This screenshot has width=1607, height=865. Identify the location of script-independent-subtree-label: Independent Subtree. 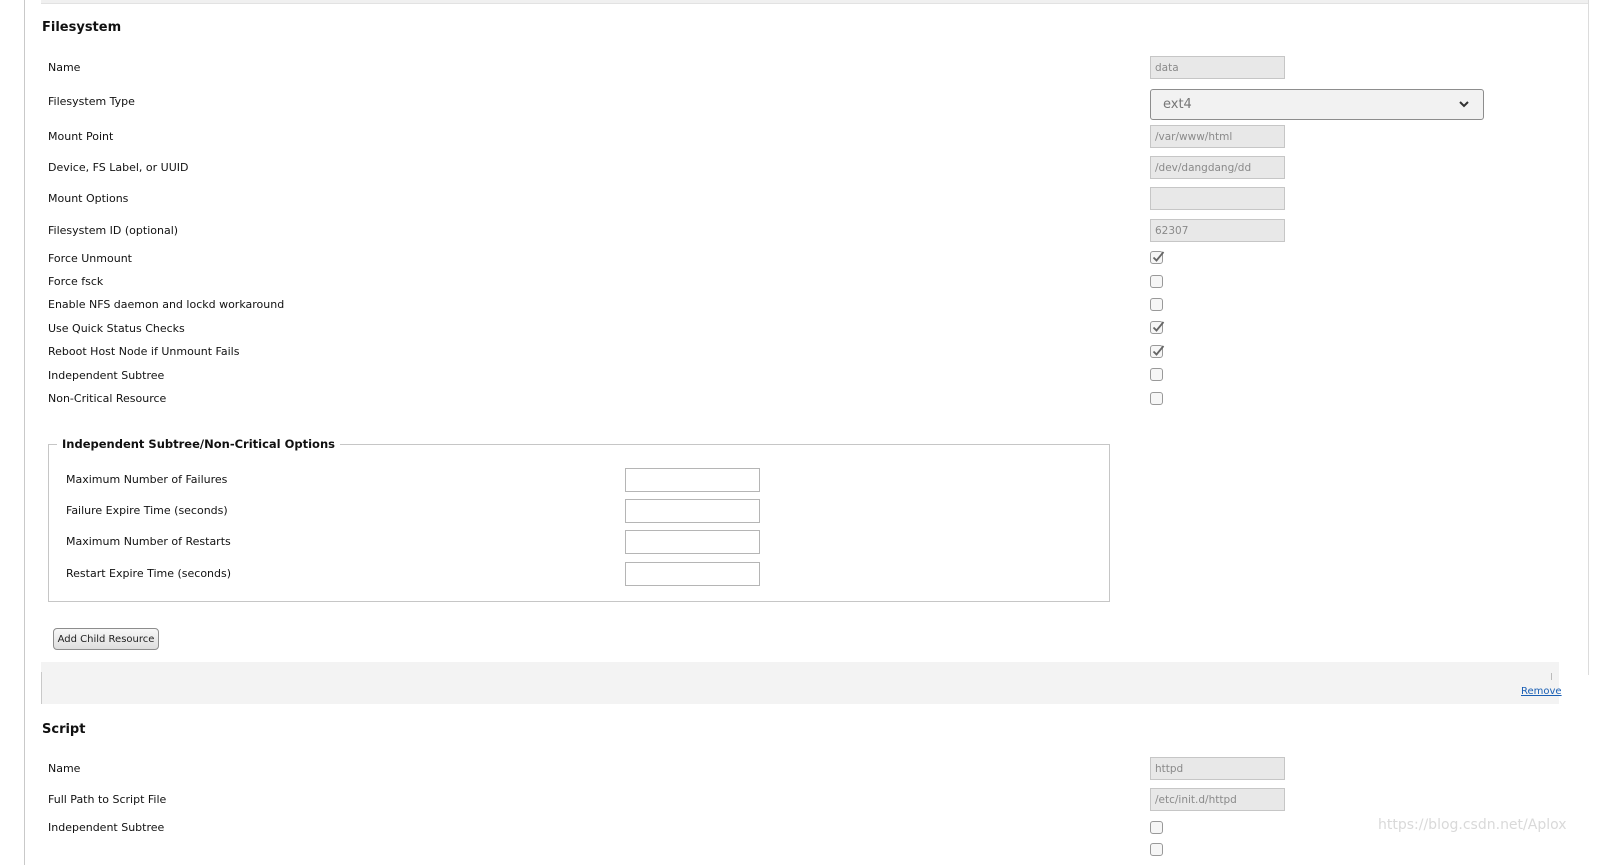
(106, 827).